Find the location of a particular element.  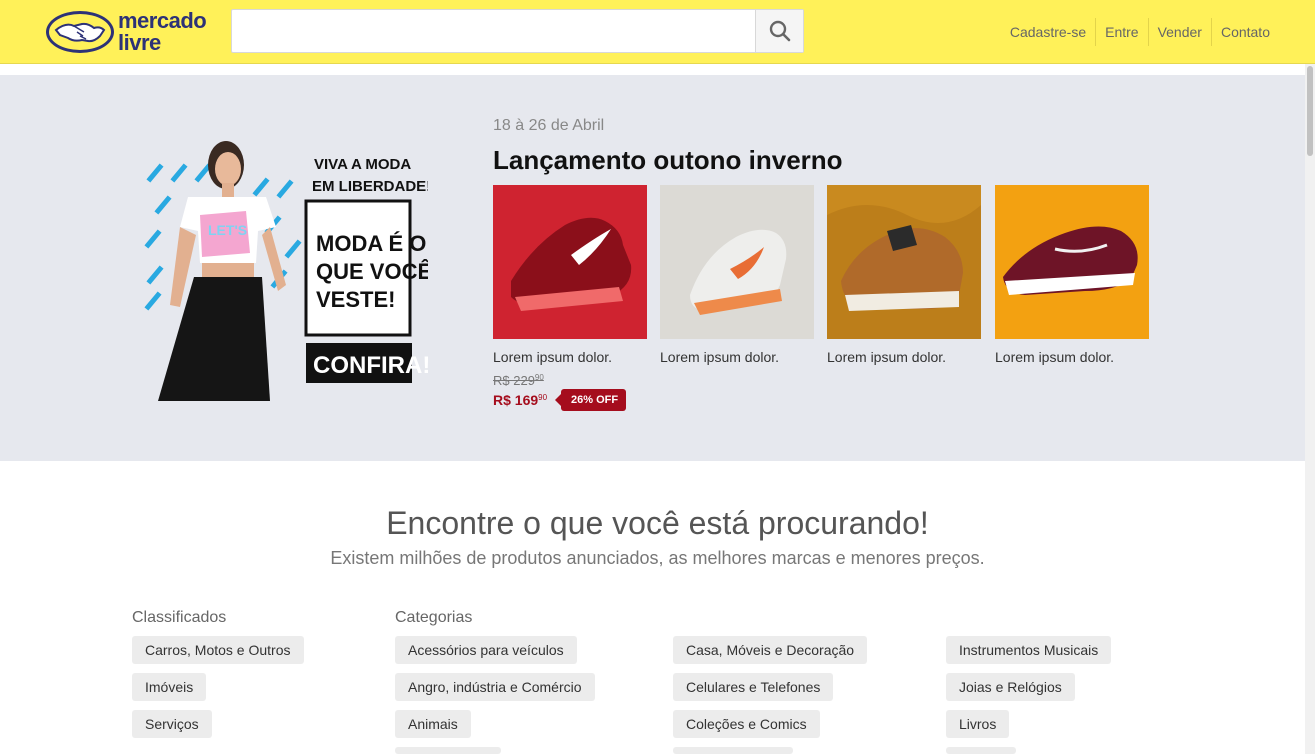

svg-text: LET'S is located at coordinates (227, 230).